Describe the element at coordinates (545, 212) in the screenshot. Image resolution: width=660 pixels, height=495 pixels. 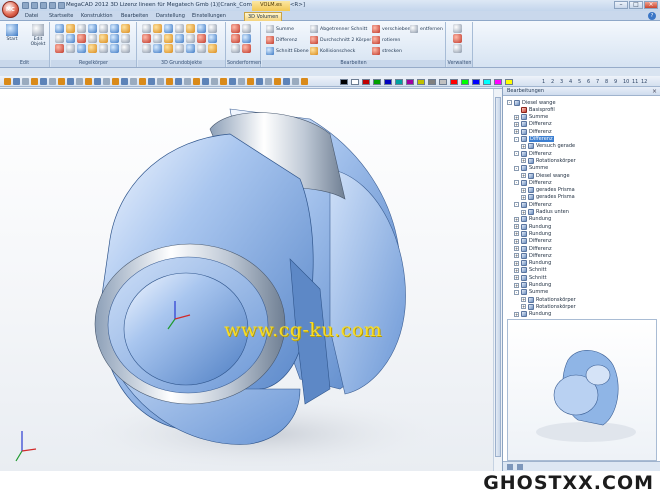
I see `tree-node: + Radius unten` at that location.